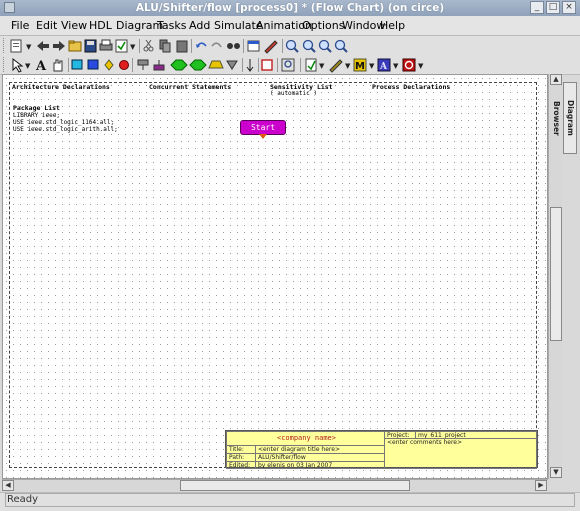 Image resolution: width=580 pixels, height=511 pixels. I want to click on menu-file: File, so click(20, 25).